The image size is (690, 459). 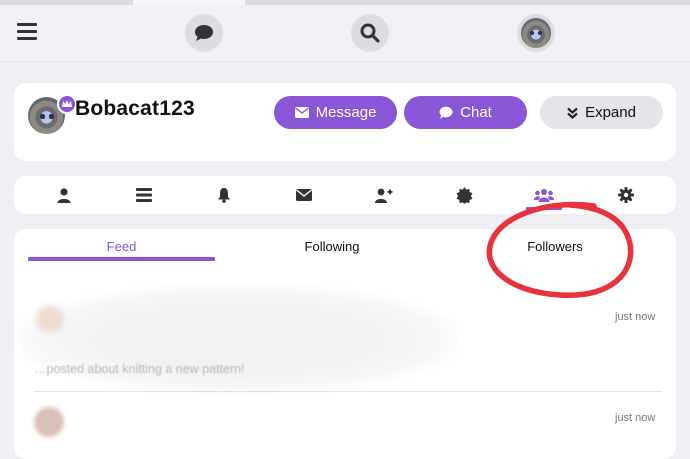 I want to click on account-button, so click(x=536, y=33).